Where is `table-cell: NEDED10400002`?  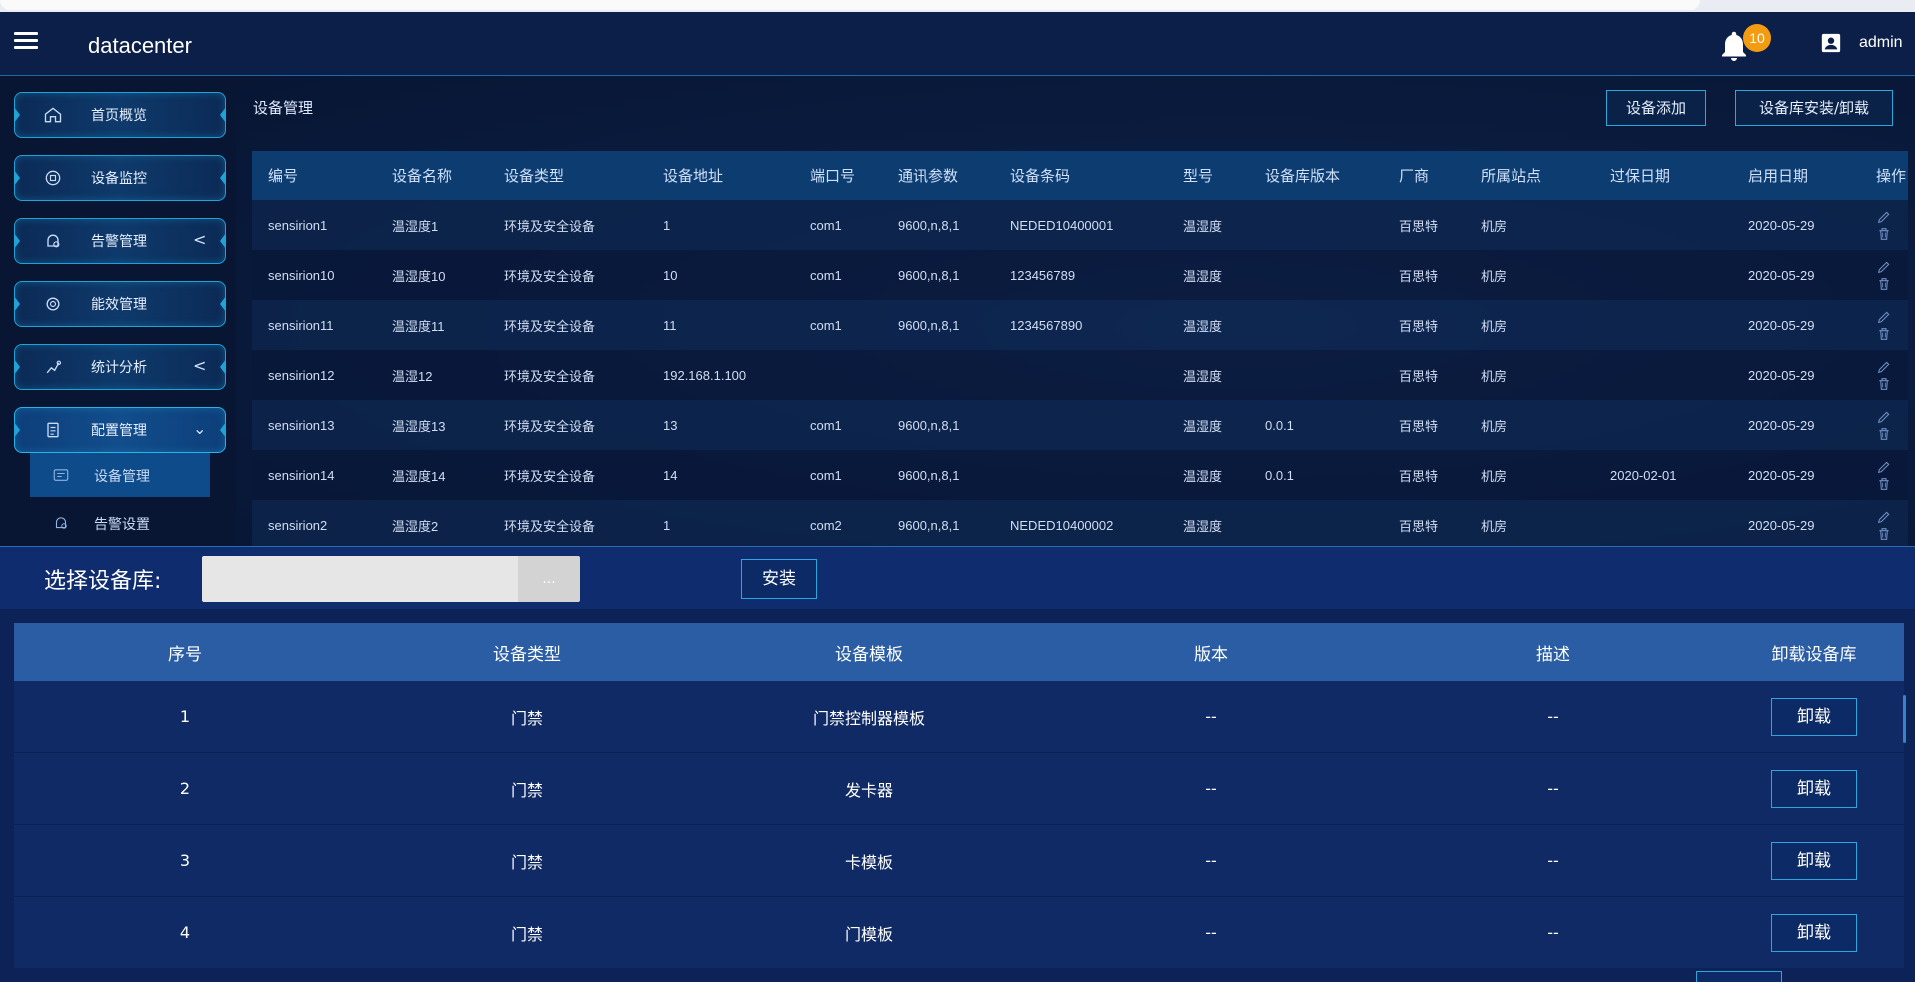 table-cell: NEDED10400002 is located at coordinates (1080, 525).